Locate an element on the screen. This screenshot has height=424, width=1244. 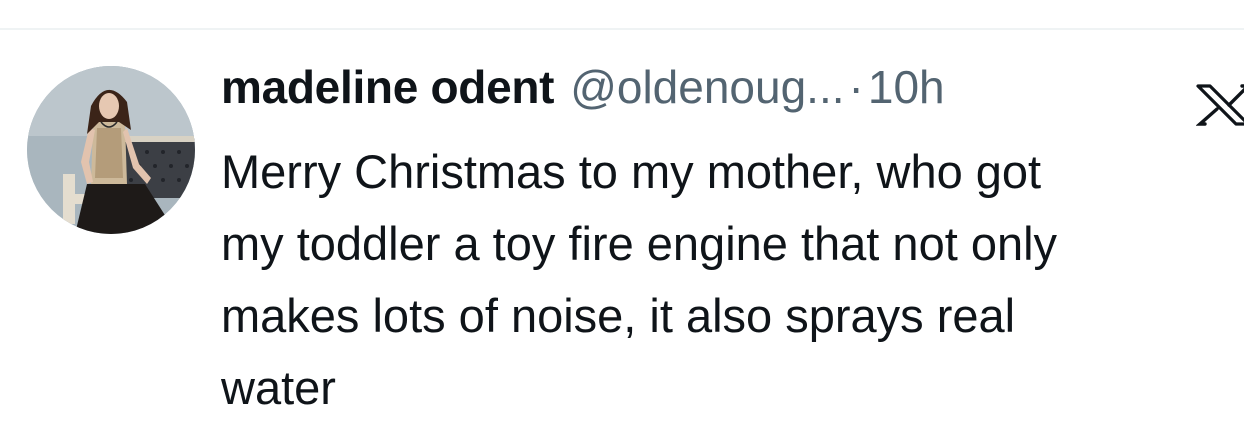
x-logo-icon is located at coordinates (1220, 105).